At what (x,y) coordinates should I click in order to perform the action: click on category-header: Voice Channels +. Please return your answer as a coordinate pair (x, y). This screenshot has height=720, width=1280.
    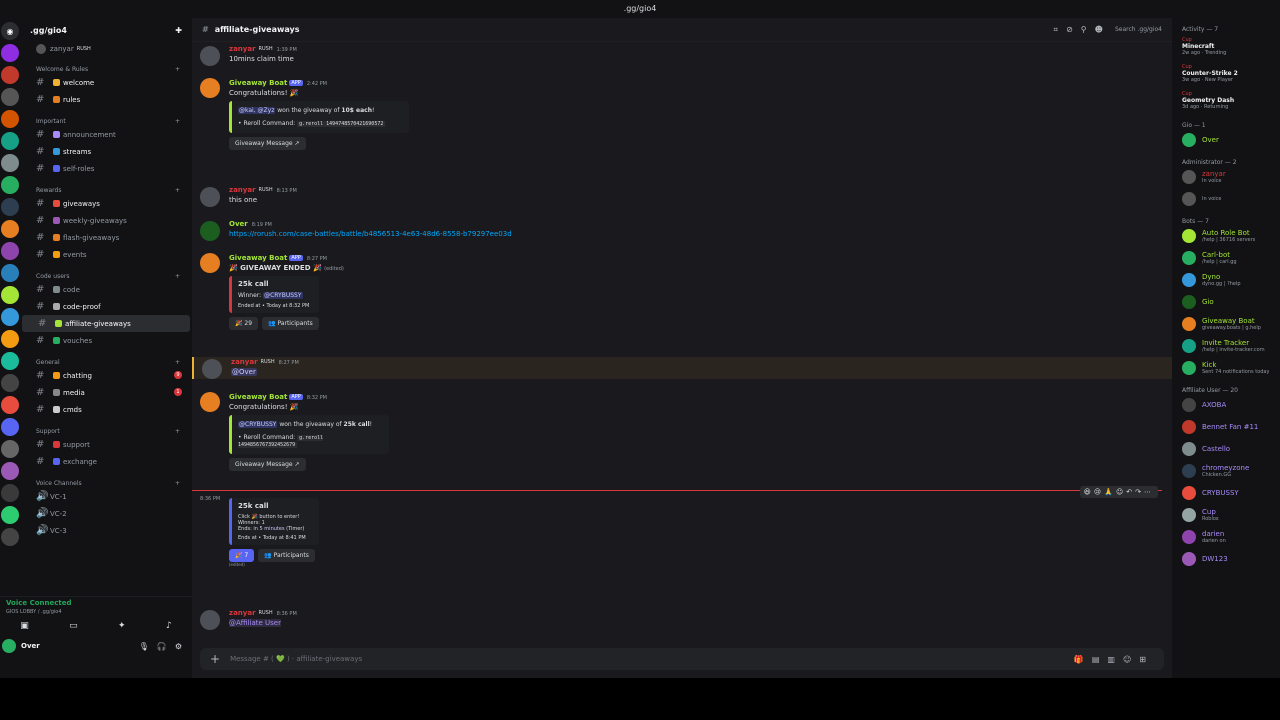
    Looking at the image, I should click on (106, 483).